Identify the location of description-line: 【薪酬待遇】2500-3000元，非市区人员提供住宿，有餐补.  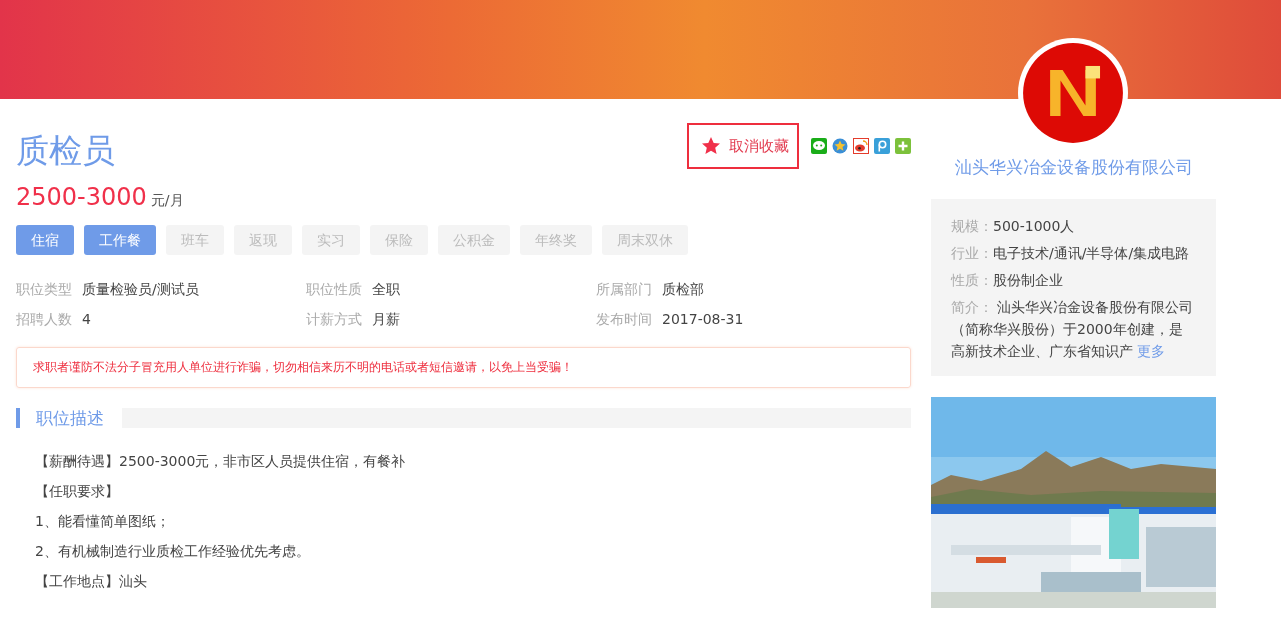
(221, 461).